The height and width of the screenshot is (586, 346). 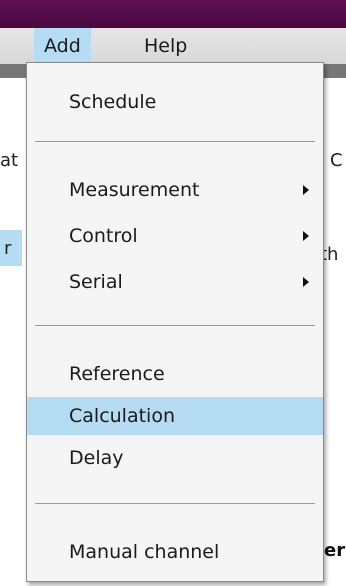 I want to click on menu-add: Add, so click(x=62, y=46).